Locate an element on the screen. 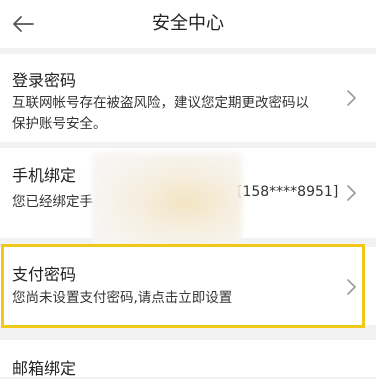 The image size is (376, 379). payment-password-title: 支付密码 is located at coordinates (44, 274).